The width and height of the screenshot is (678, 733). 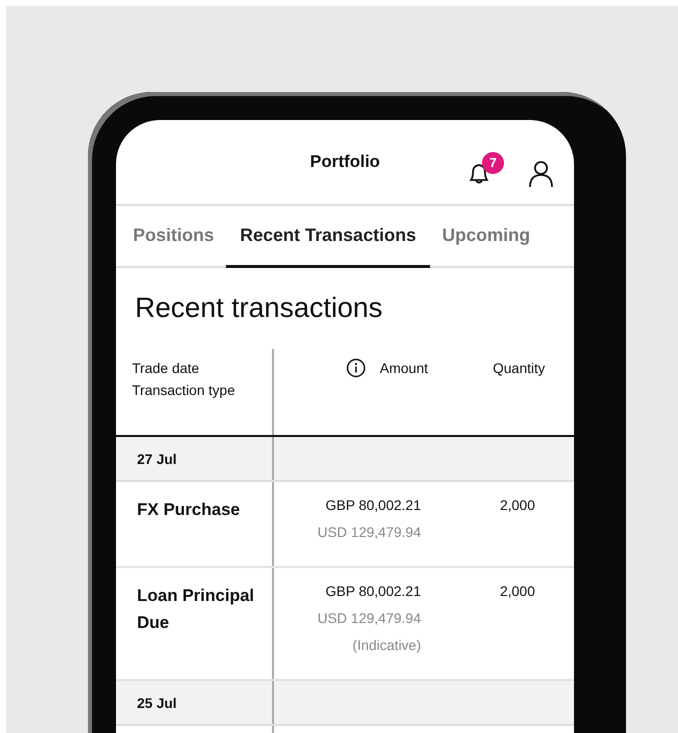 I want to click on notification-badge: 7, so click(x=493, y=163).